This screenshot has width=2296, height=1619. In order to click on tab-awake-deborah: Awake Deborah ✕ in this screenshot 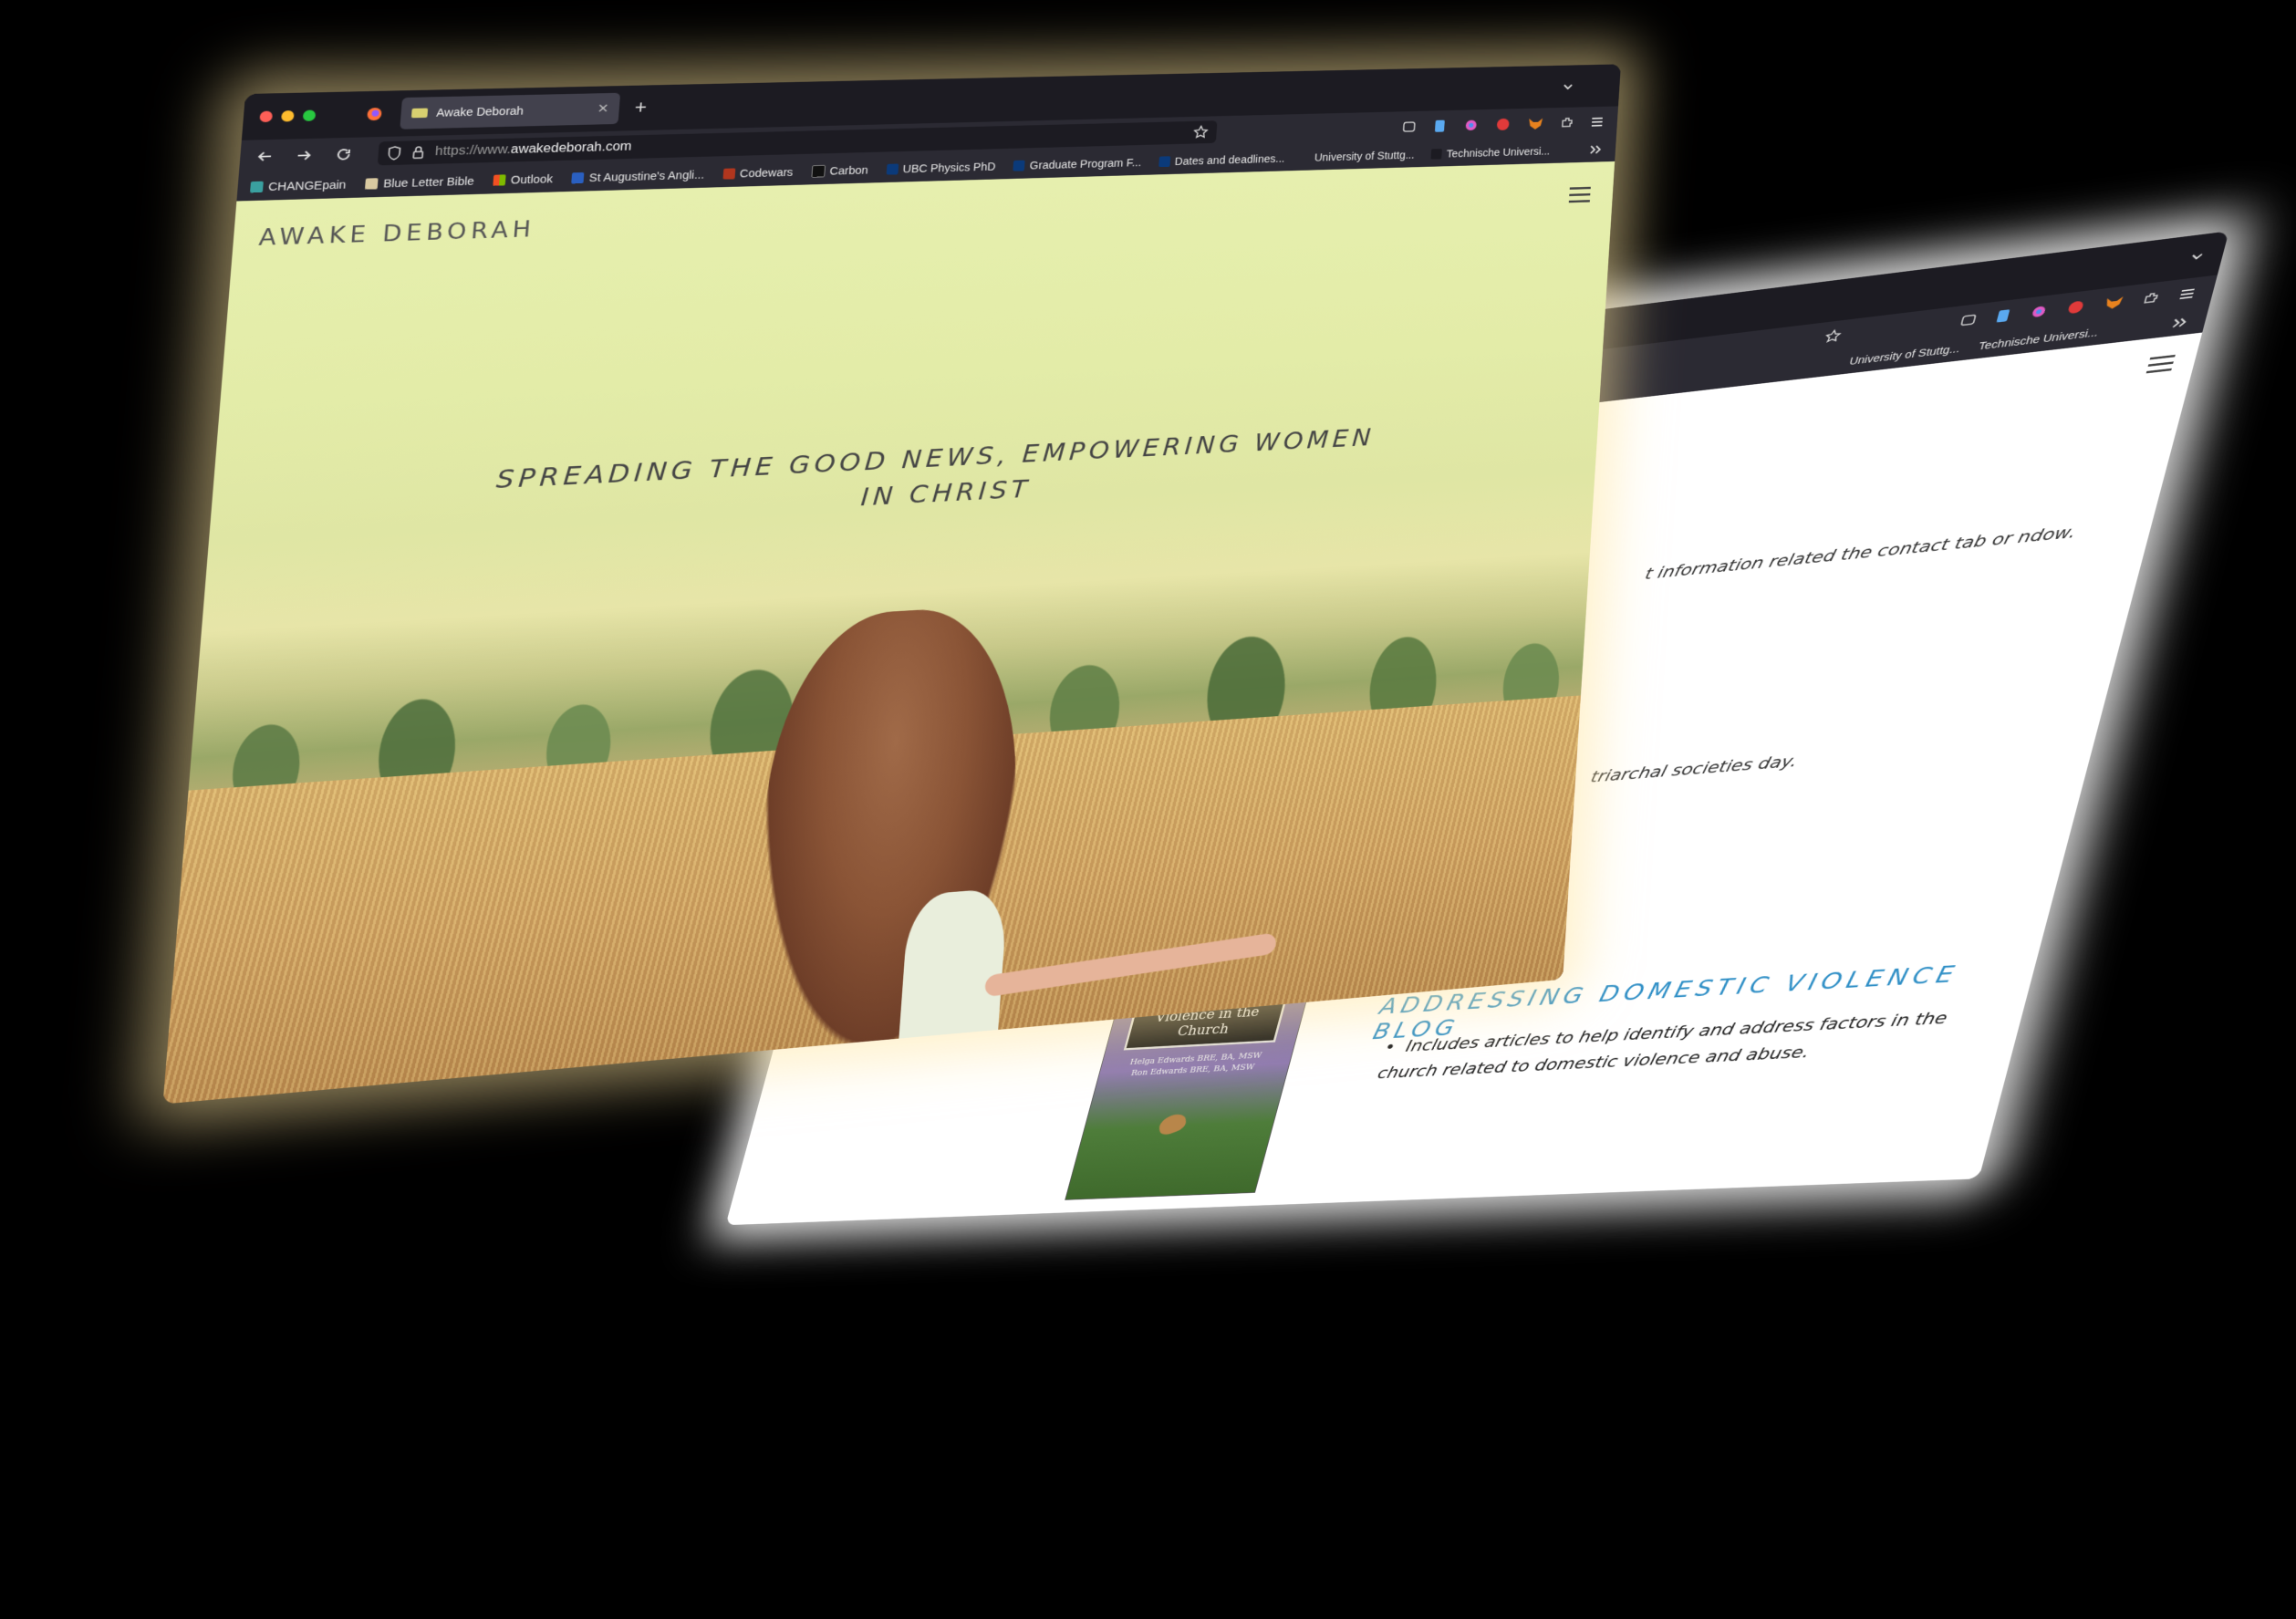, I will do `click(510, 111)`.